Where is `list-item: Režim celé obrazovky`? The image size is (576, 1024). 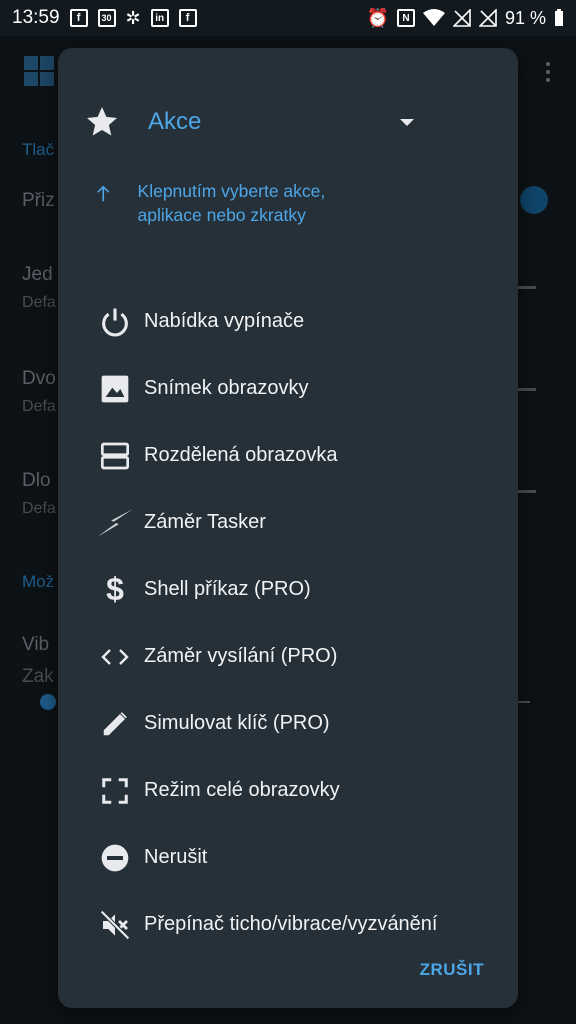 list-item: Režim celé obrazovky is located at coordinates (306, 790).